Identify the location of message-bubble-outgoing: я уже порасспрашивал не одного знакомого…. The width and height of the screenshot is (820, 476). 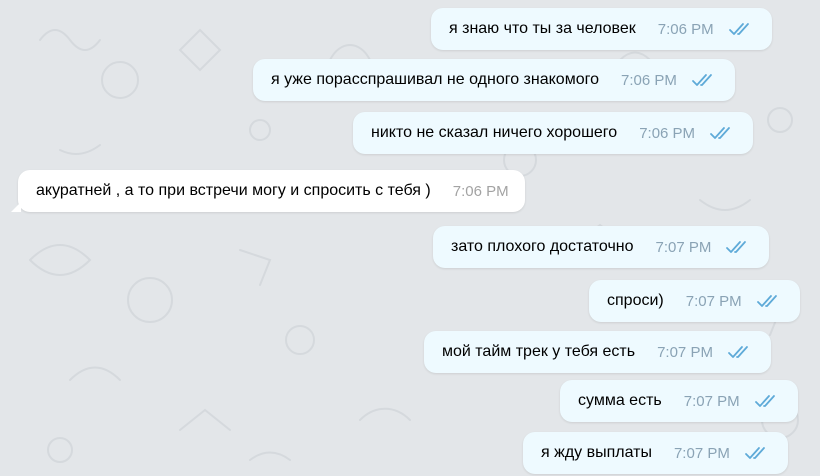
(494, 80).